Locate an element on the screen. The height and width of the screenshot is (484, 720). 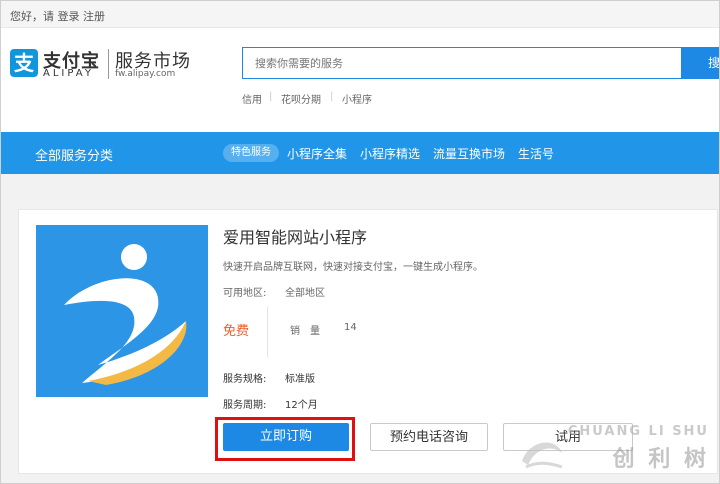
search-input is located at coordinates (455, 63).